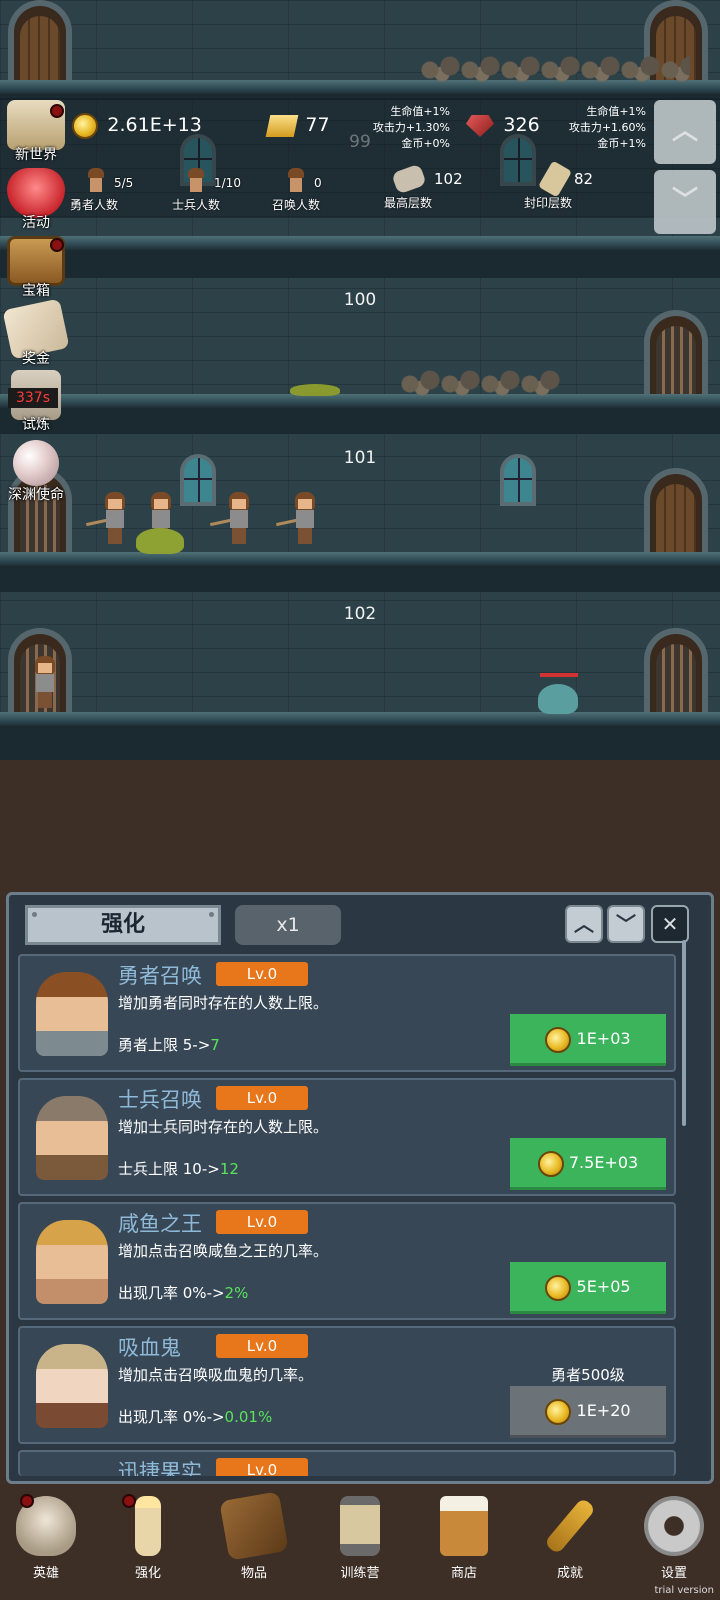  I want to click on panel-close-button: ✕, so click(670, 924).